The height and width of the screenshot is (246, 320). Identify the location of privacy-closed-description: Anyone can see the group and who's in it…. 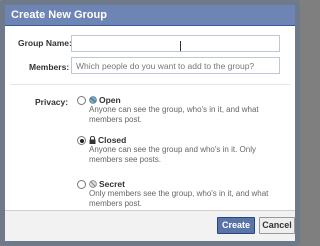
(172, 154).